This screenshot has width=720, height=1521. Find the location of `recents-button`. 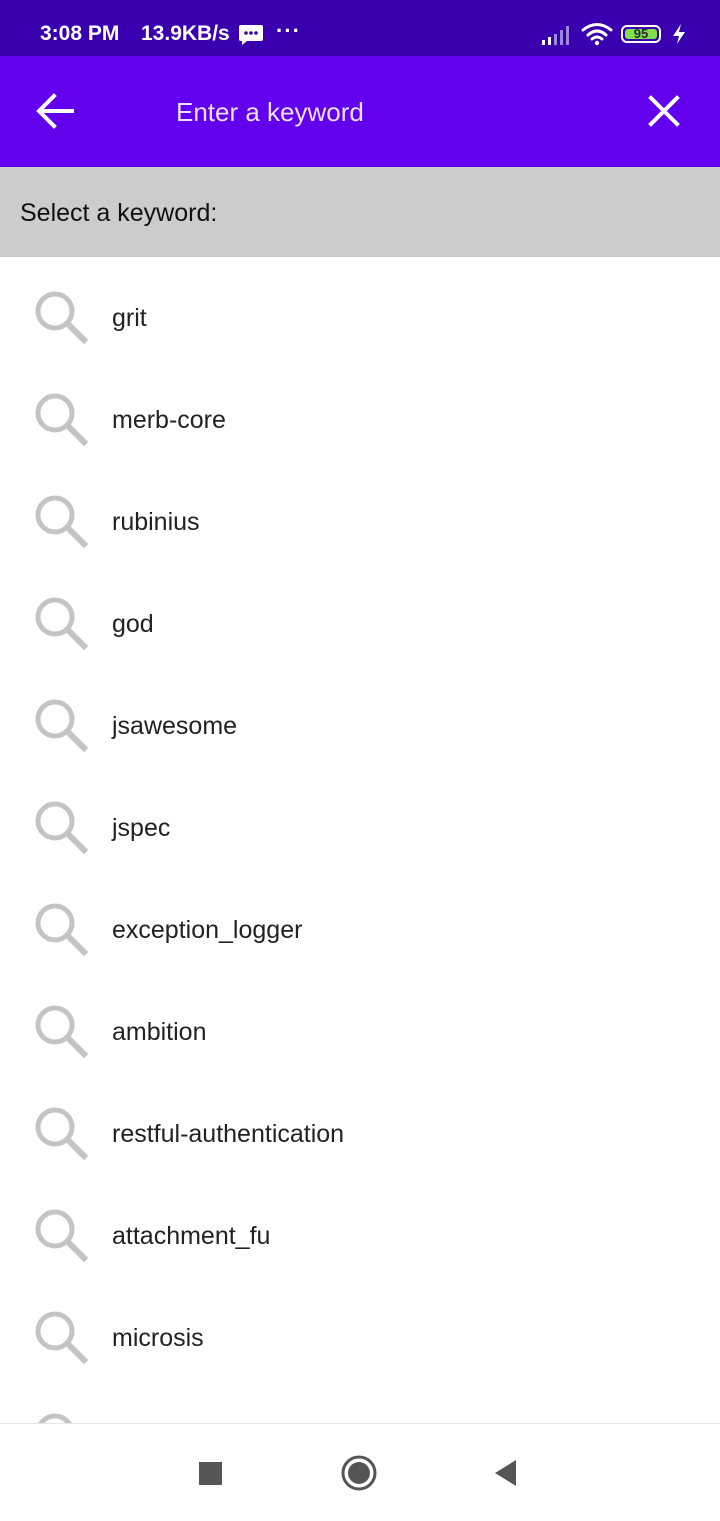

recents-button is located at coordinates (210, 1473).